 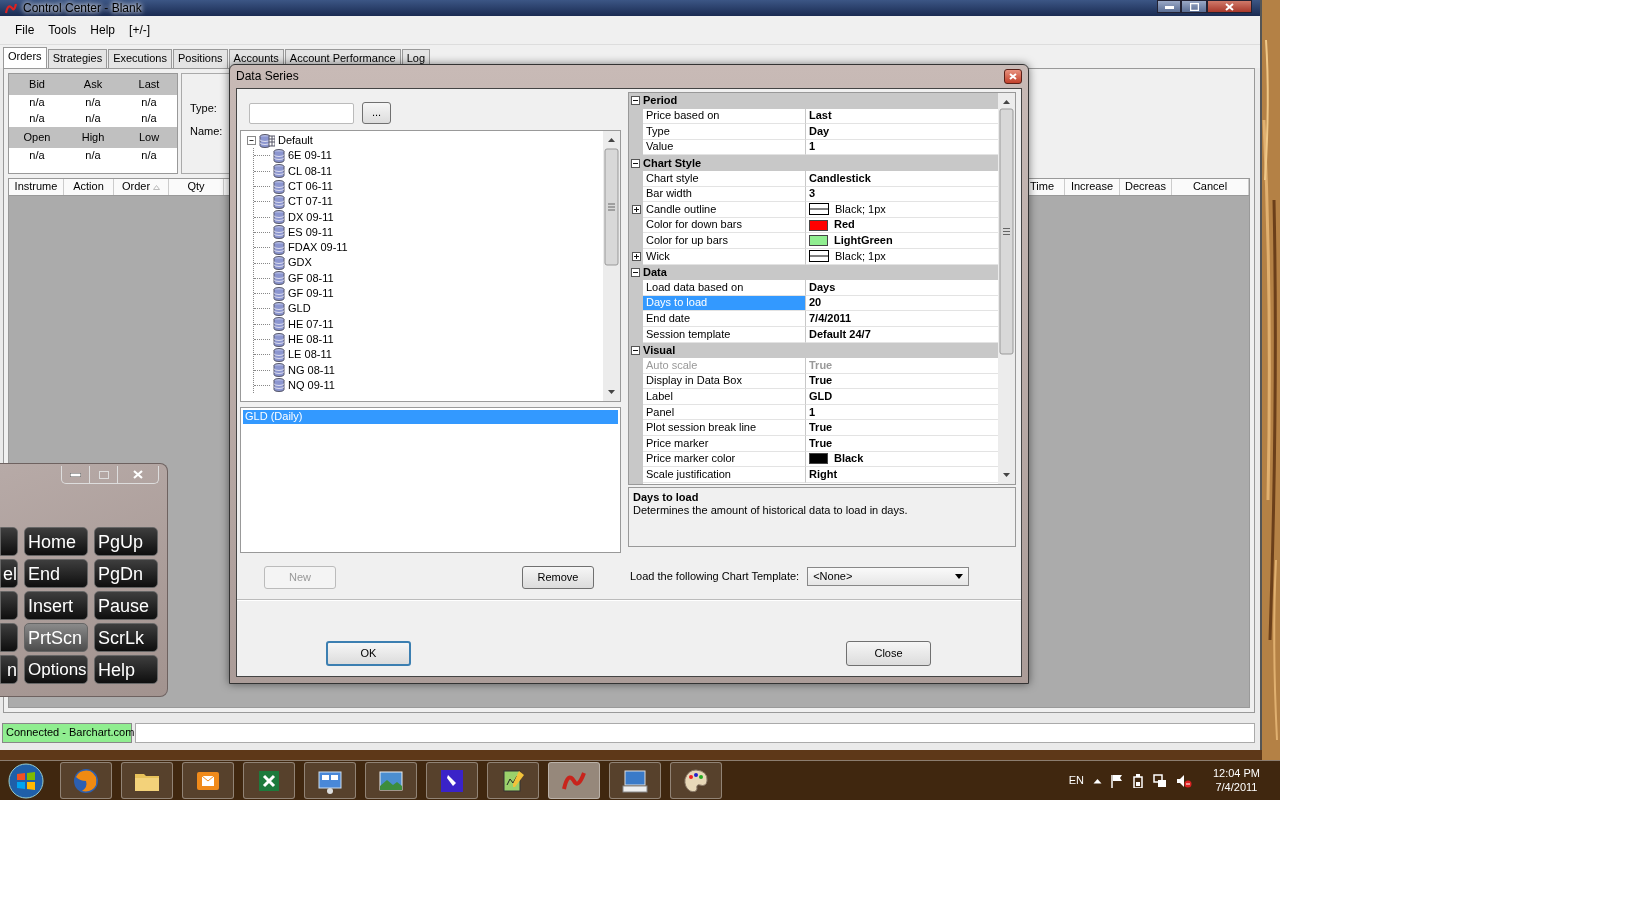 What do you see at coordinates (310, 202) in the screenshot?
I see `tree-item: CT 07-11` at bounding box center [310, 202].